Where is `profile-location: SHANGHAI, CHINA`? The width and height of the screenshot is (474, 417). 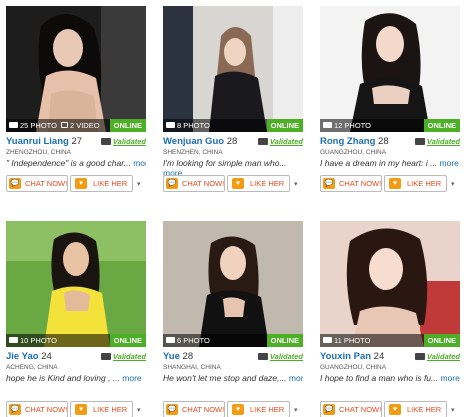
profile-location: SHANGHAI, CHINA is located at coordinates (192, 367).